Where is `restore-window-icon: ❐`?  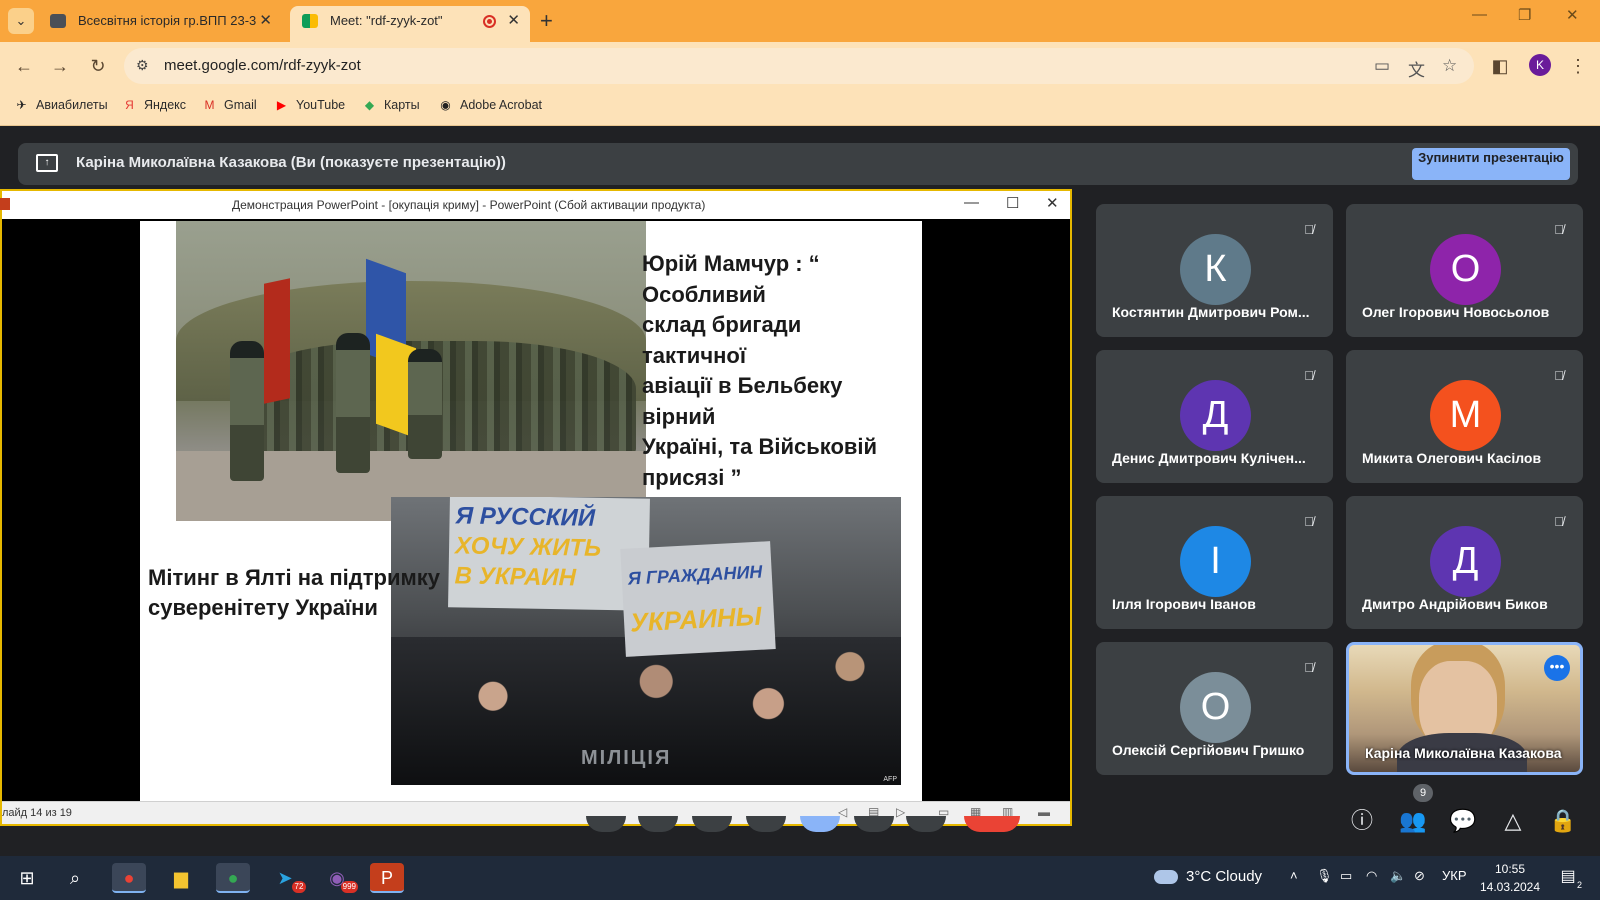
restore-window-icon: ❐ is located at coordinates (1524, 15).